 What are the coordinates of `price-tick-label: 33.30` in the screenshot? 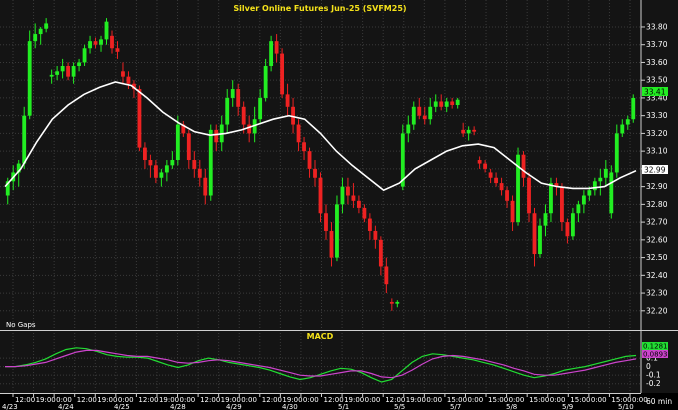 It's located at (657, 115).